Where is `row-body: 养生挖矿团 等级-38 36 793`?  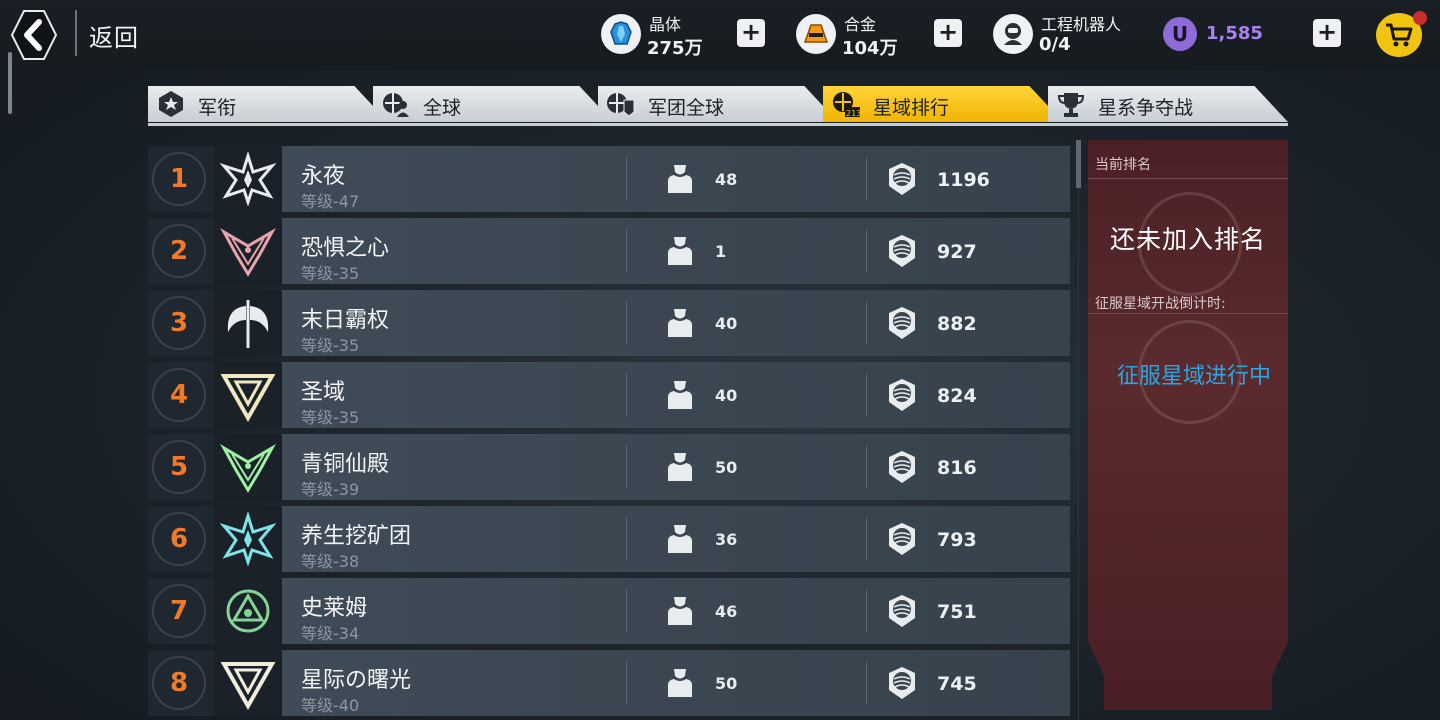
row-body: 养生挖矿团 等级-38 36 793 is located at coordinates (676, 539).